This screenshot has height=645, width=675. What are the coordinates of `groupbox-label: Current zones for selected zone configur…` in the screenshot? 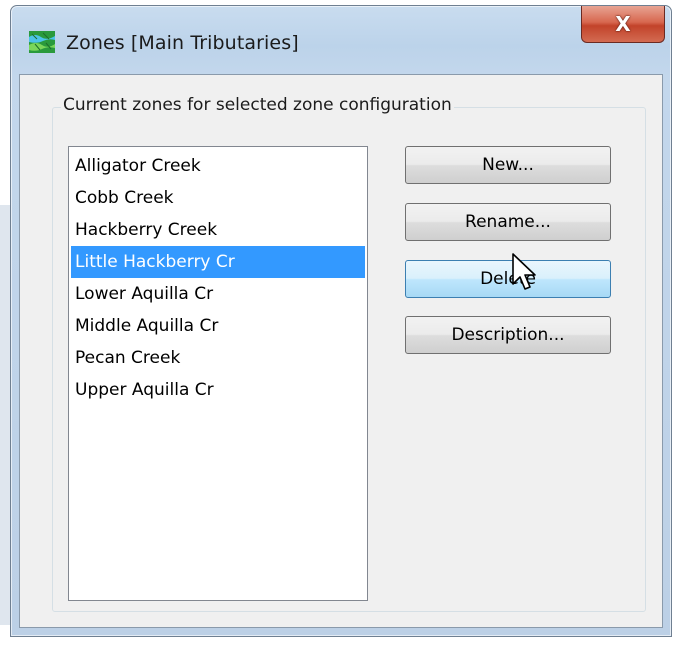 It's located at (257, 105).